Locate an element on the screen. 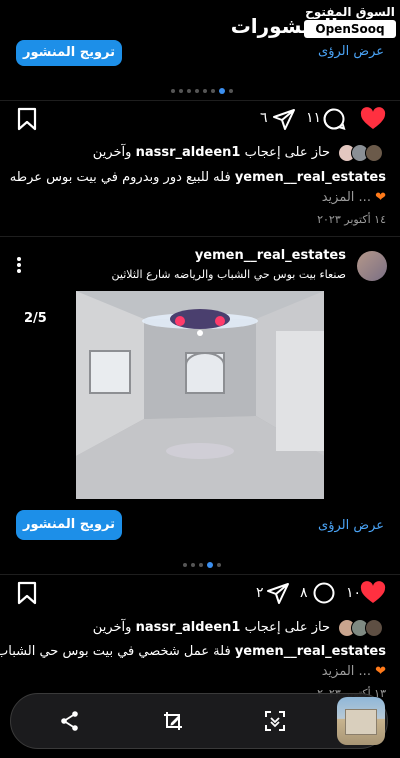  share-count: ٢ is located at coordinates (260, 593).